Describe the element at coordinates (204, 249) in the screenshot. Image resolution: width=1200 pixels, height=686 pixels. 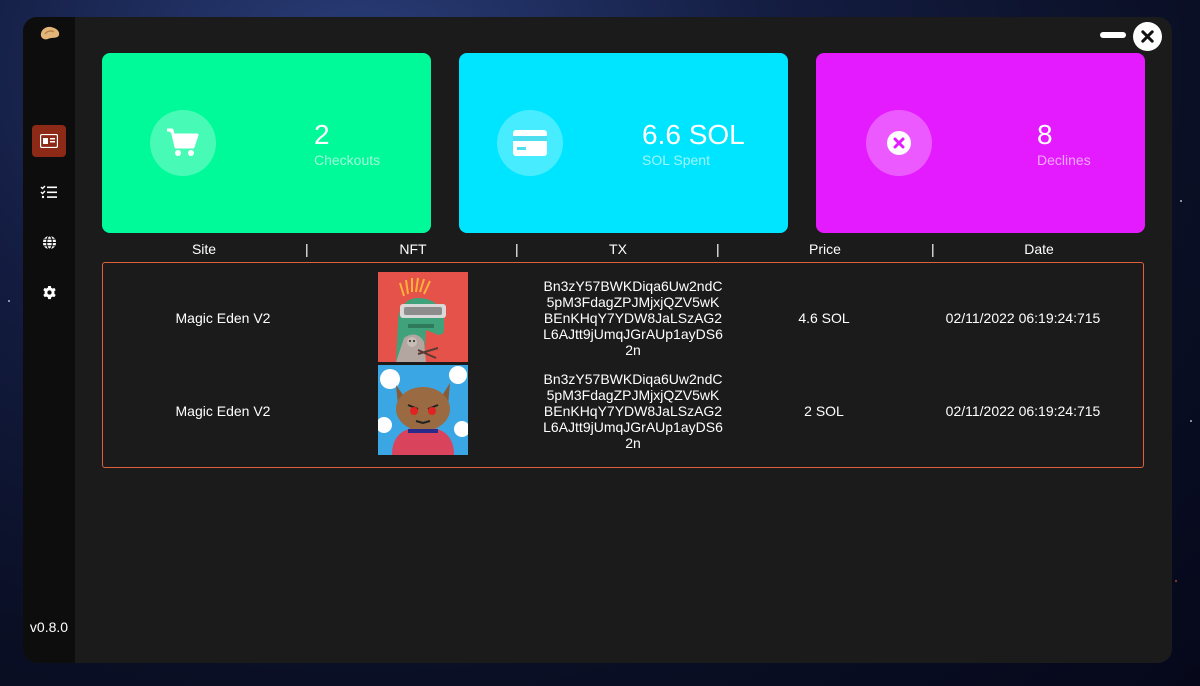
I see `column-header-site: Site` at that location.